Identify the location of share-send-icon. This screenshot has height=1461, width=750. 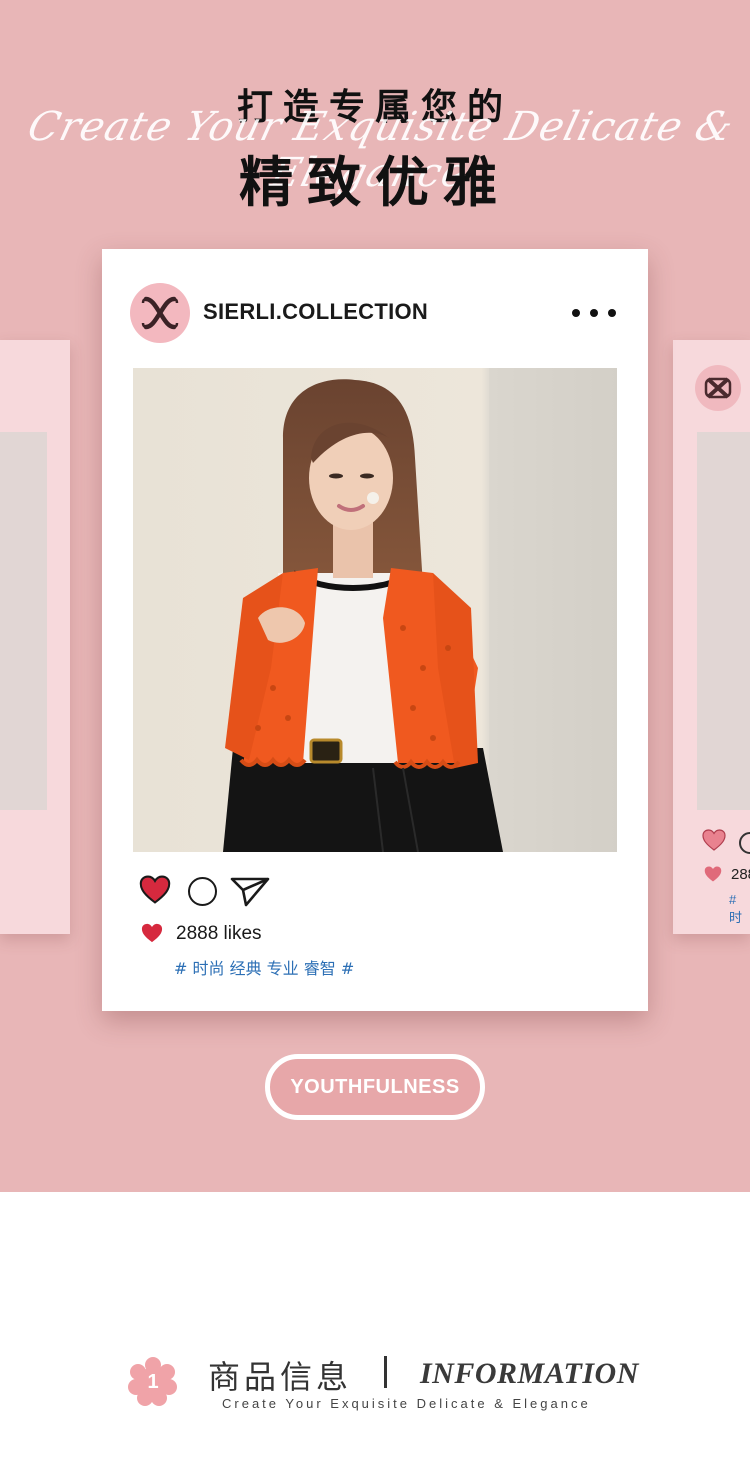
(250, 891).